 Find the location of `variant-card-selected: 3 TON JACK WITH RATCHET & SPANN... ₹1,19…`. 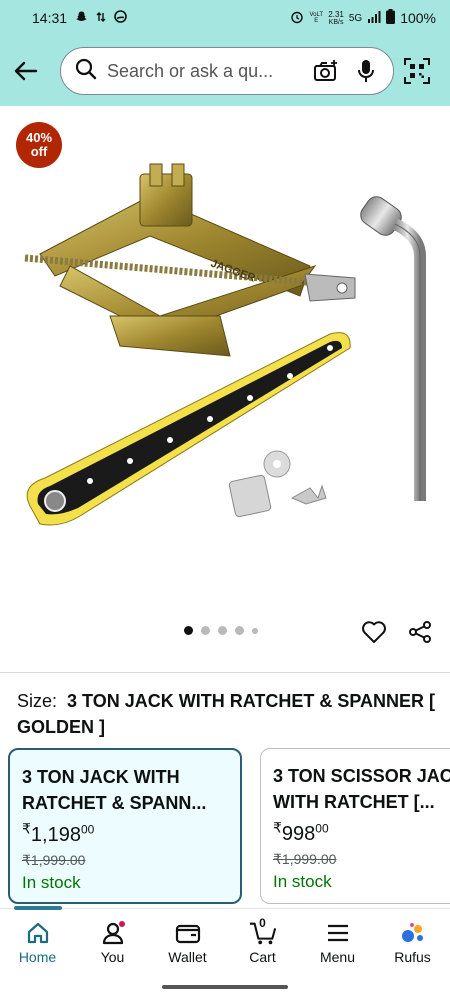

variant-card-selected: 3 TON JACK WITH RATCHET & SPANN... ₹1,19… is located at coordinates (125, 826).